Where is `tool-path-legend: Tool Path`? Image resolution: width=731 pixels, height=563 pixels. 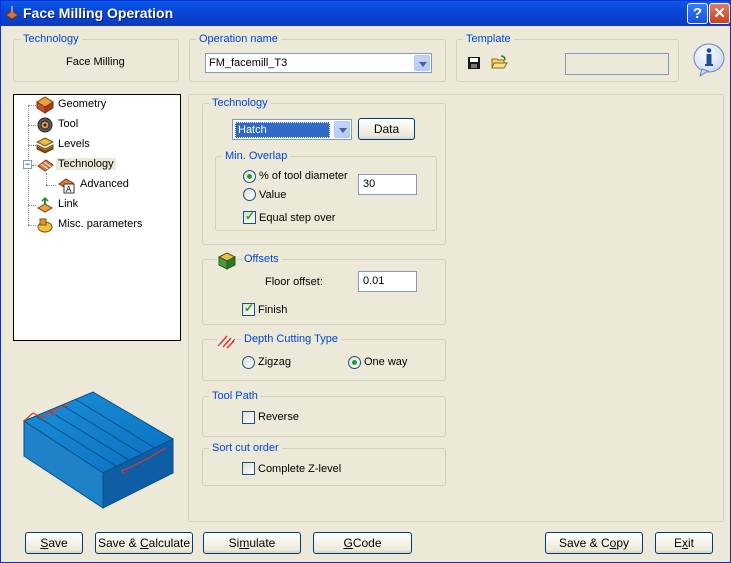
tool-path-legend: Tool Path is located at coordinates (235, 396).